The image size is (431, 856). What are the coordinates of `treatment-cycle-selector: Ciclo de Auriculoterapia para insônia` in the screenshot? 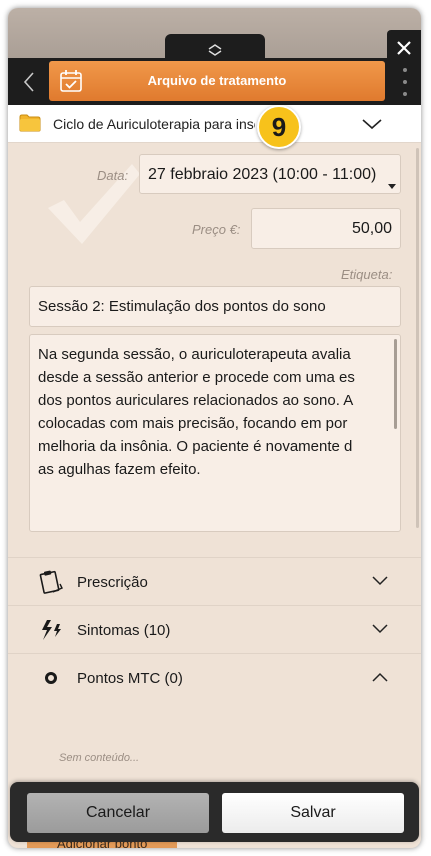 It's located at (214, 124).